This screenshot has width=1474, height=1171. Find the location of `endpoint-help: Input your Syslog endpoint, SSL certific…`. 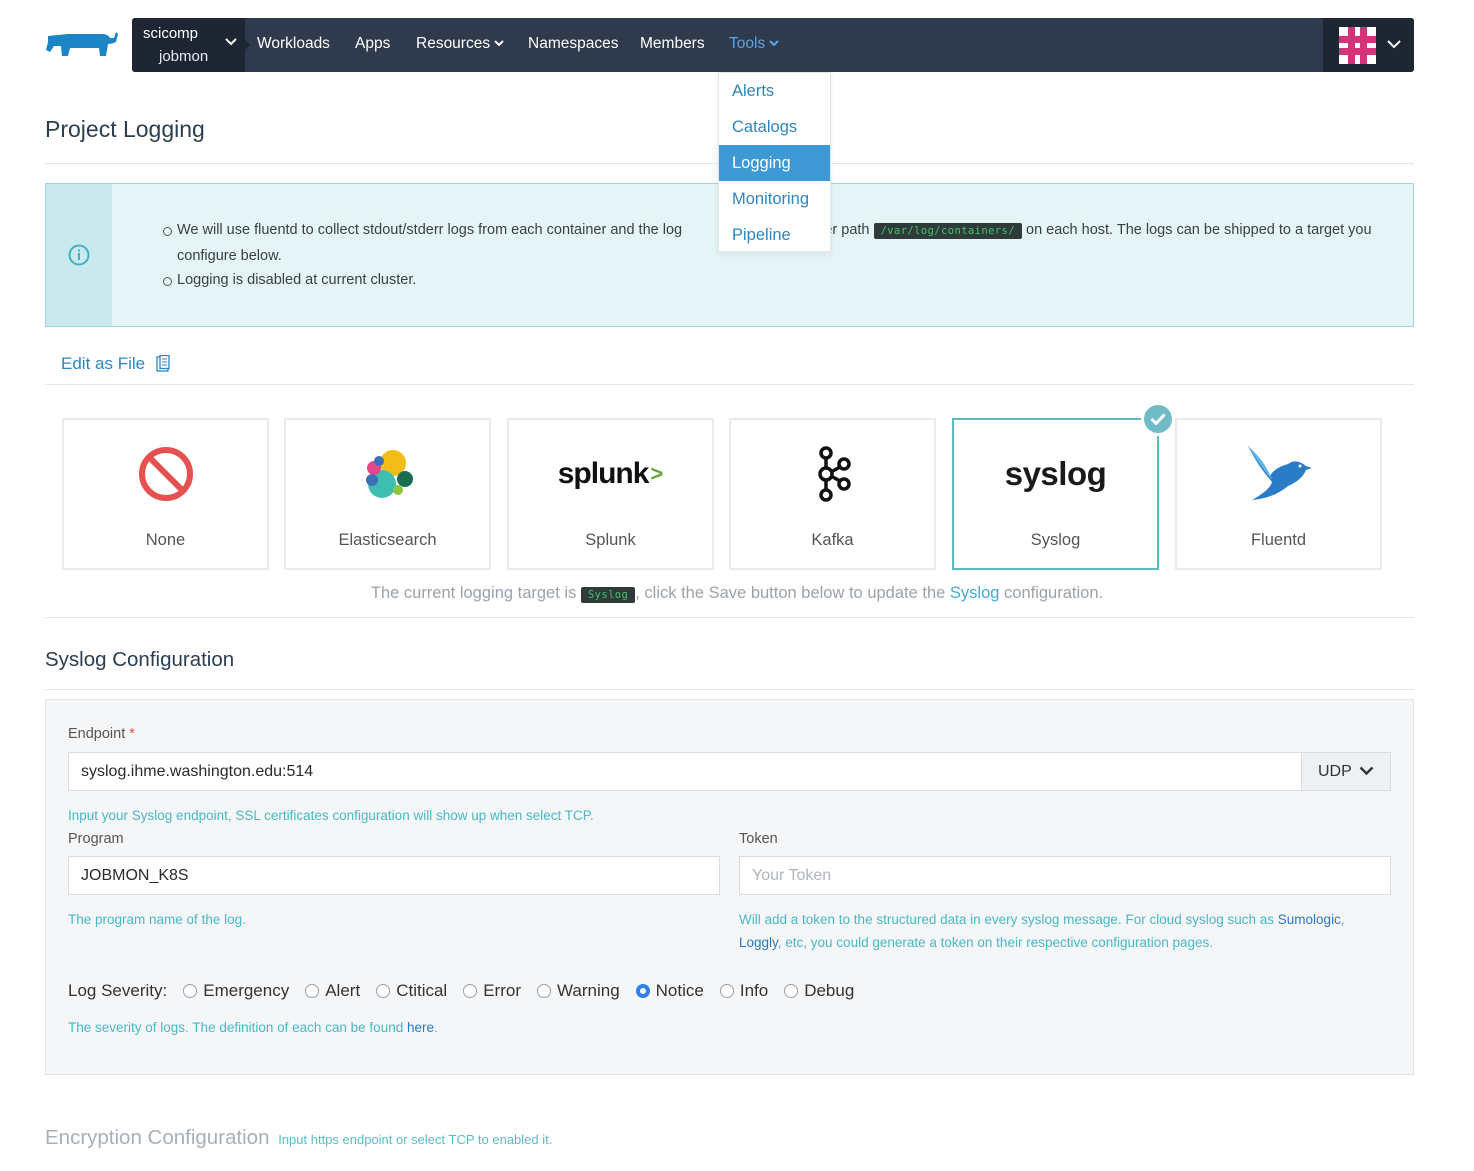

endpoint-help: Input your Syslog endpoint, SSL certific… is located at coordinates (331, 815).